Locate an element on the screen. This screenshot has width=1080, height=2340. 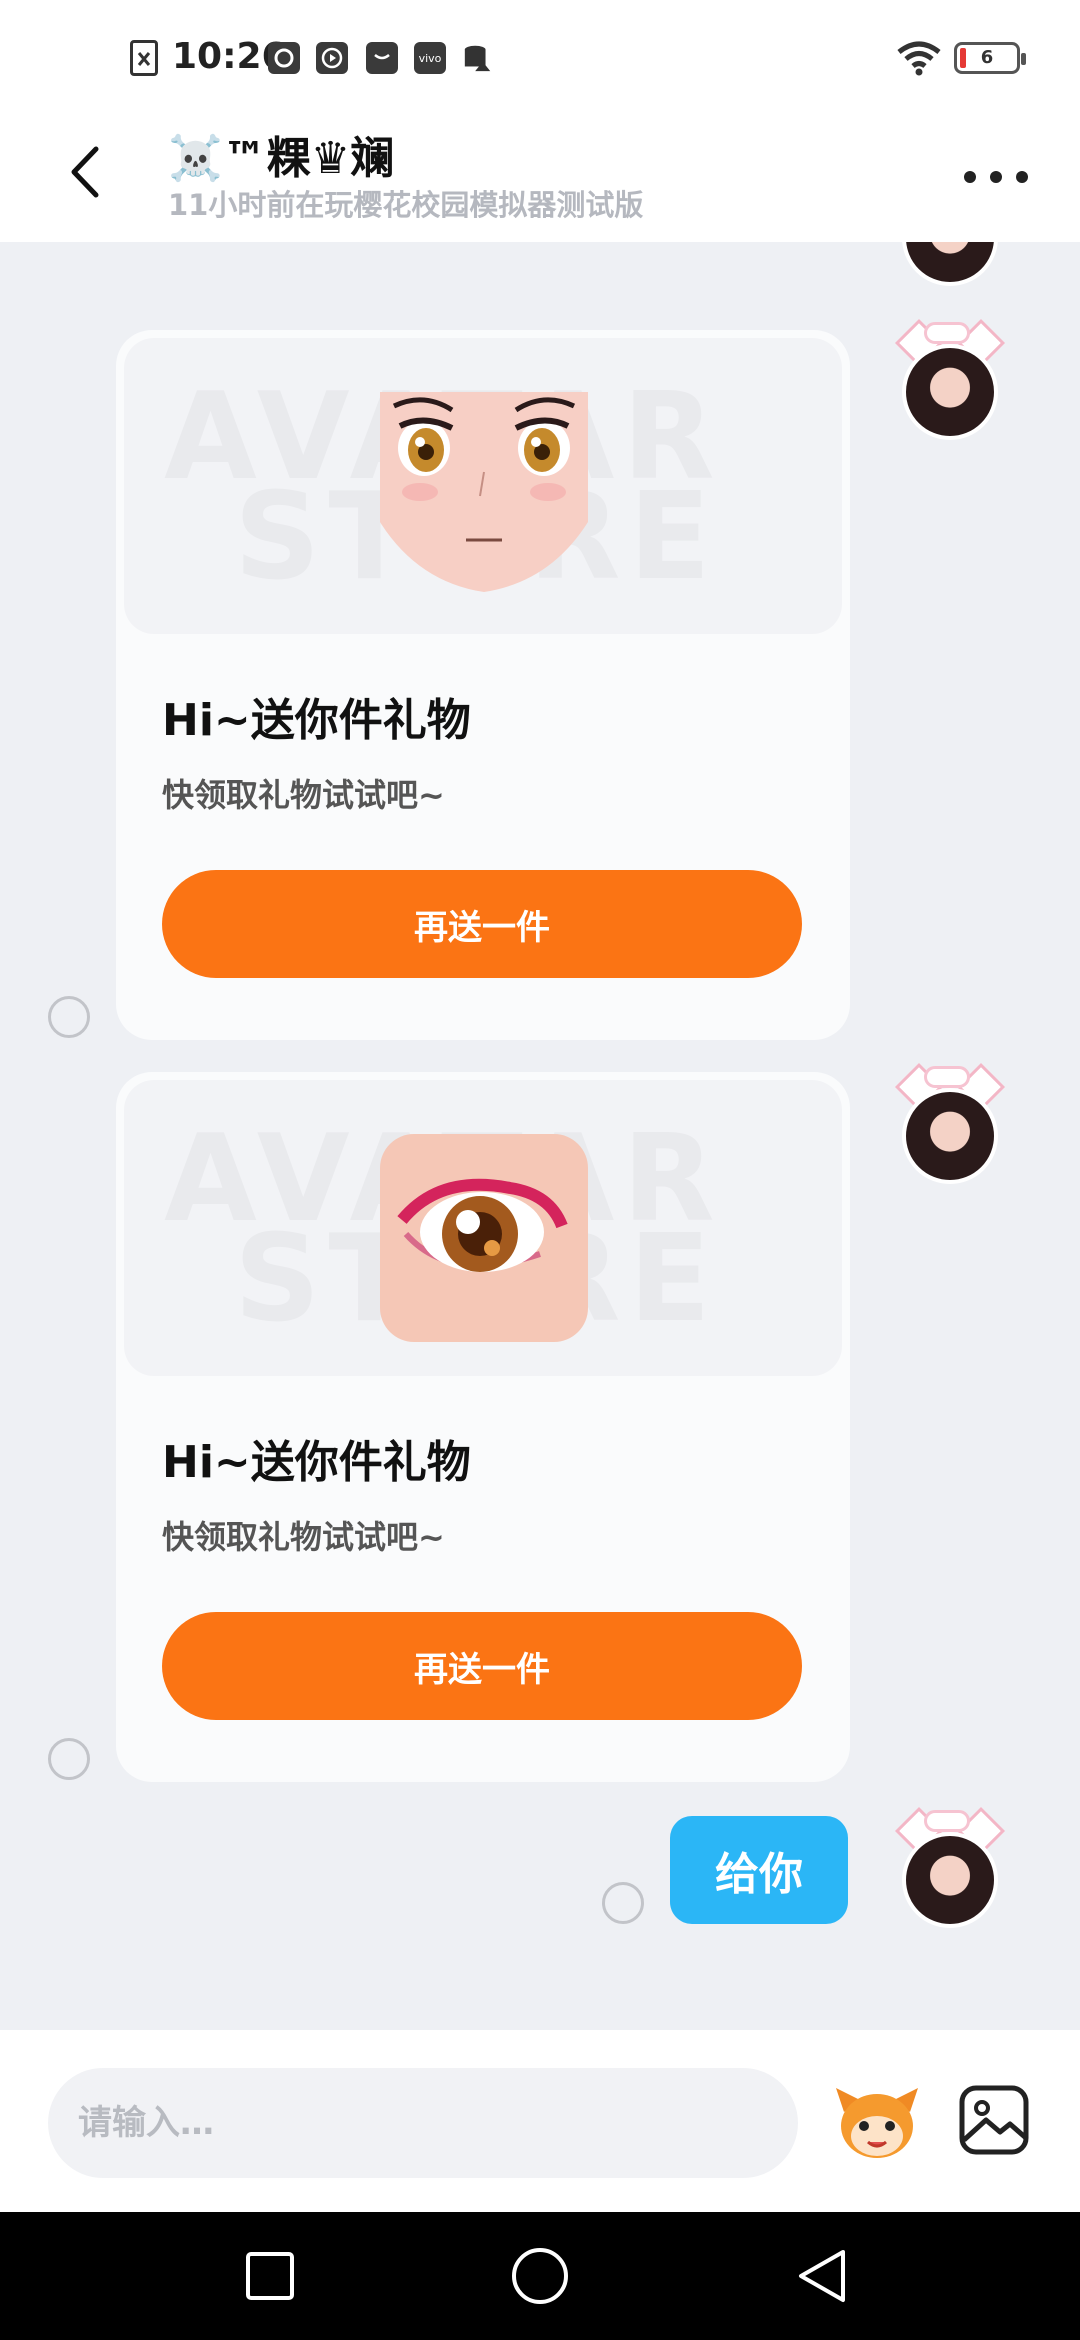
eye-image is located at coordinates (482, 1225).